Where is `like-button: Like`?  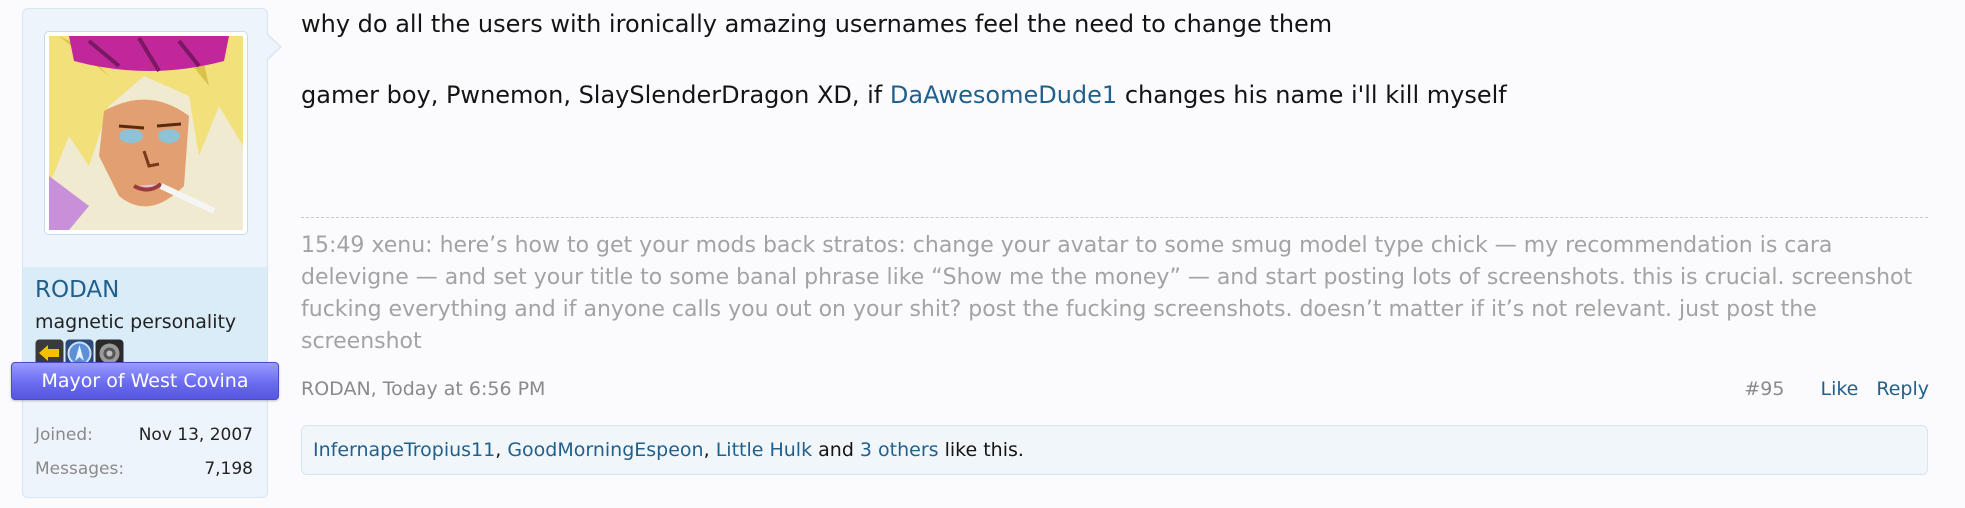
like-button: Like is located at coordinates (1839, 389).